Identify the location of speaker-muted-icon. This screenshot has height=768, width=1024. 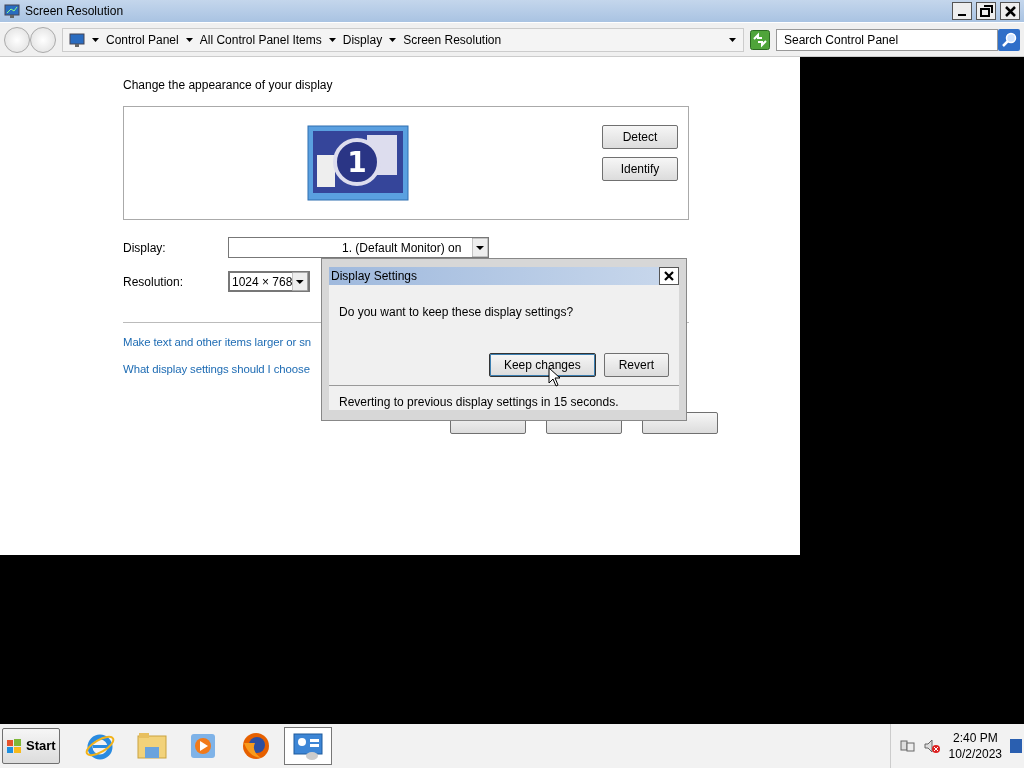
(931, 746).